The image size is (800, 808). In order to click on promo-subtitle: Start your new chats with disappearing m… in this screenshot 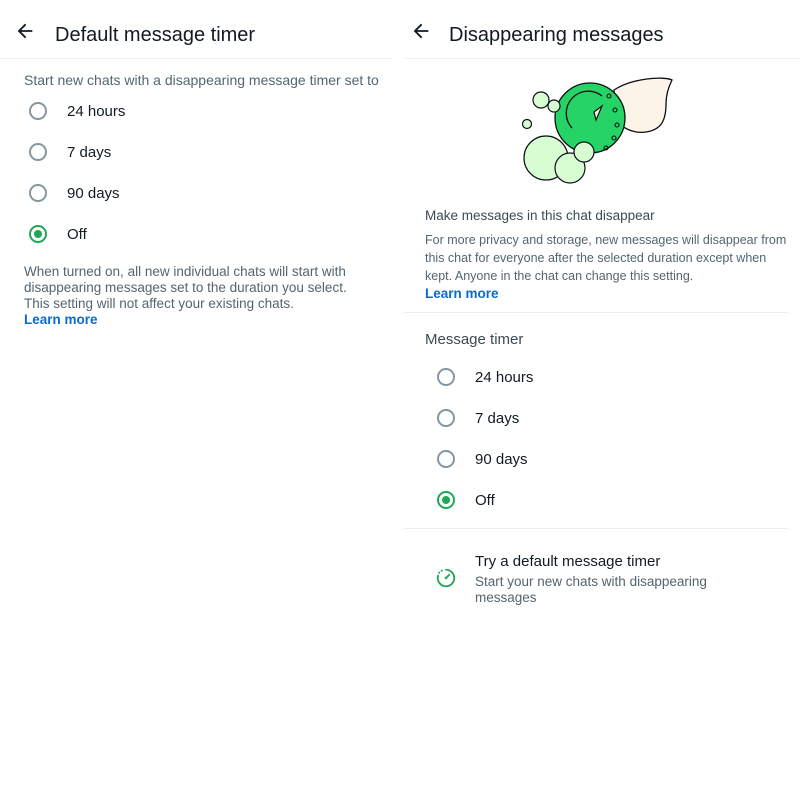, I will do `click(591, 589)`.